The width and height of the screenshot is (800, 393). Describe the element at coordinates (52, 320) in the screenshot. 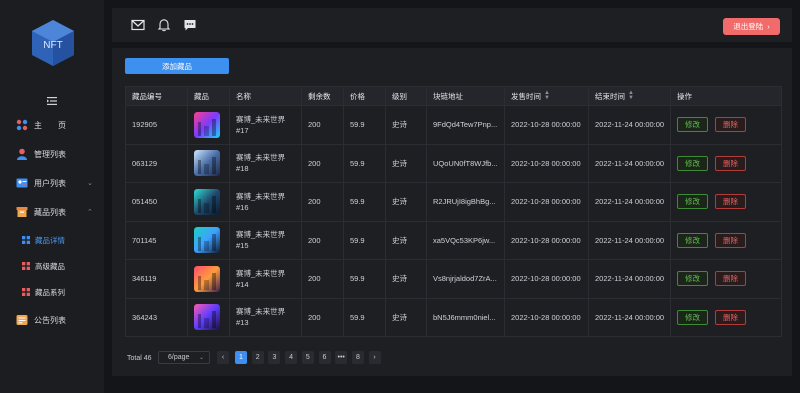

I see `sidebar-item-announcements: 公告列表` at that location.